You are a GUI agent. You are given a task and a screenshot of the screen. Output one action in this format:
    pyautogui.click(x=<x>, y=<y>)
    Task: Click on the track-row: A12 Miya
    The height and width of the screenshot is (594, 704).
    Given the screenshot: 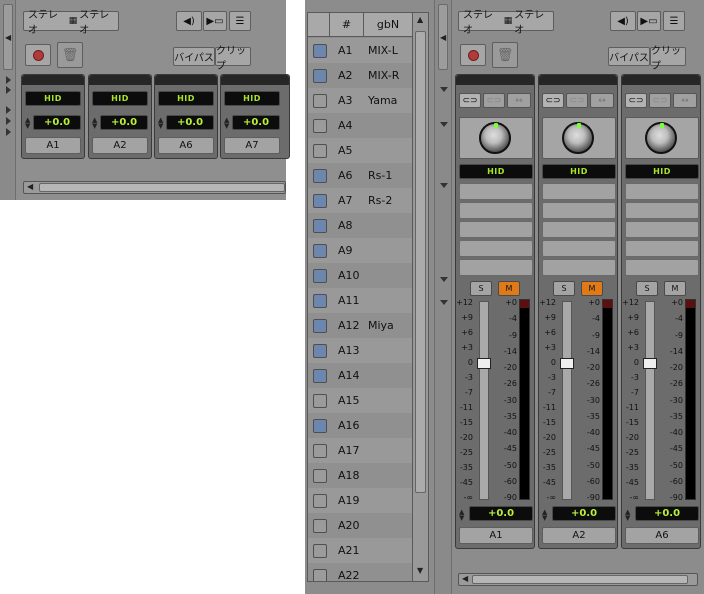 What is the action you would take?
    pyautogui.click(x=360, y=325)
    